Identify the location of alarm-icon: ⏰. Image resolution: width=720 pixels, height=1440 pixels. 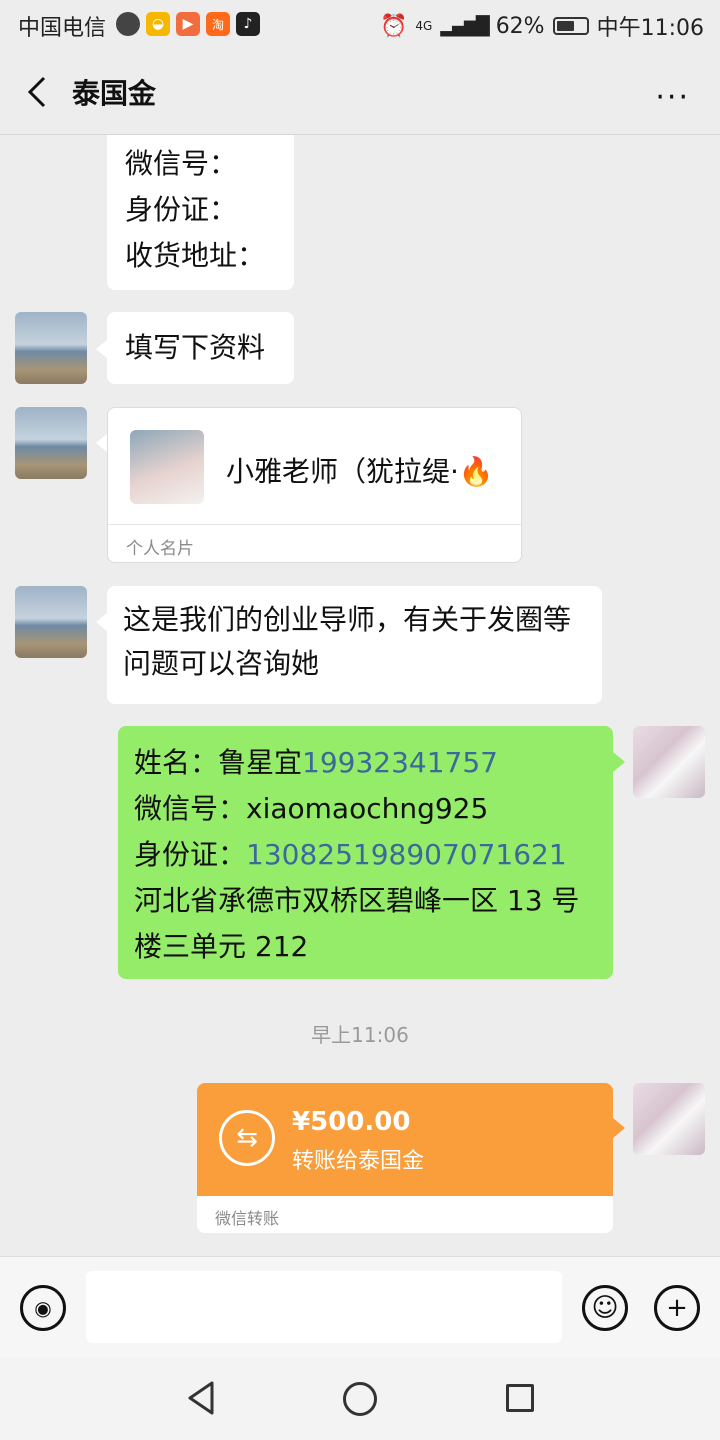
(393, 26).